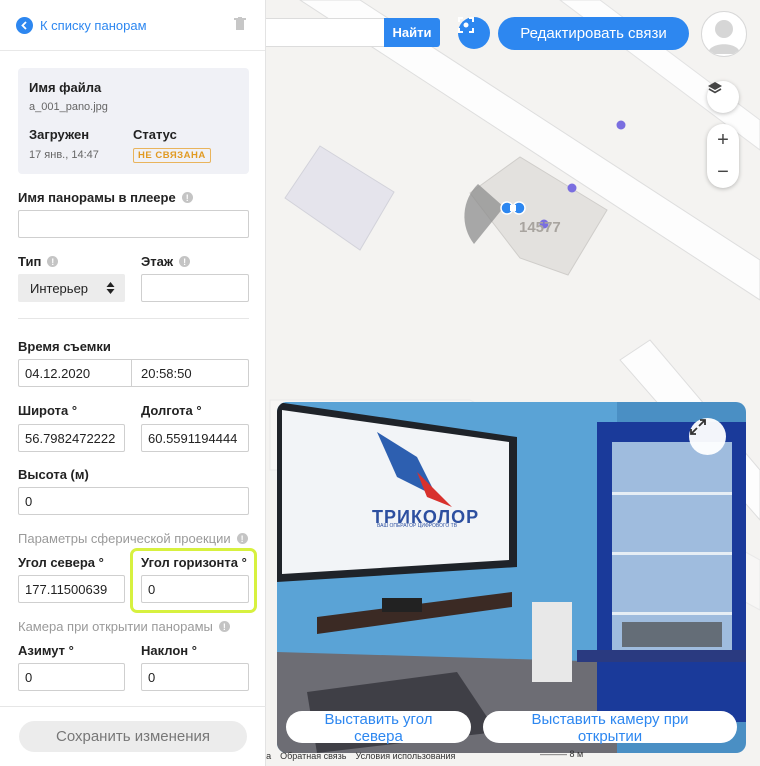 The image size is (760, 766). I want to click on azimuth-input, so click(71, 677).